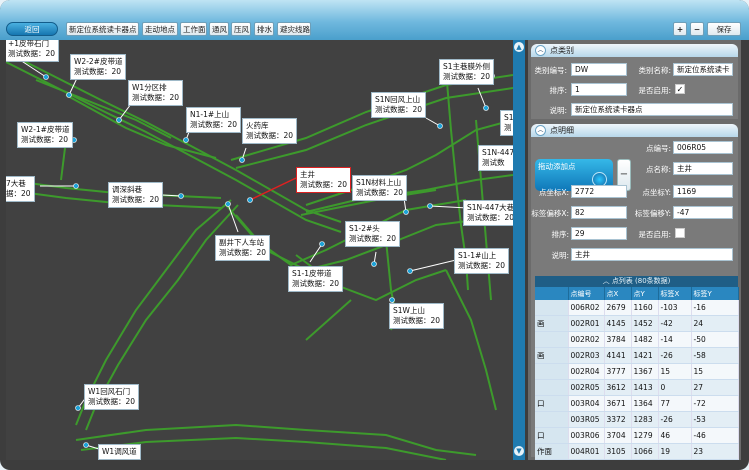  What do you see at coordinates (637, 387) in the screenshot?
I see `table-row: 002R05 3612 1413 0 27` at bounding box center [637, 387].